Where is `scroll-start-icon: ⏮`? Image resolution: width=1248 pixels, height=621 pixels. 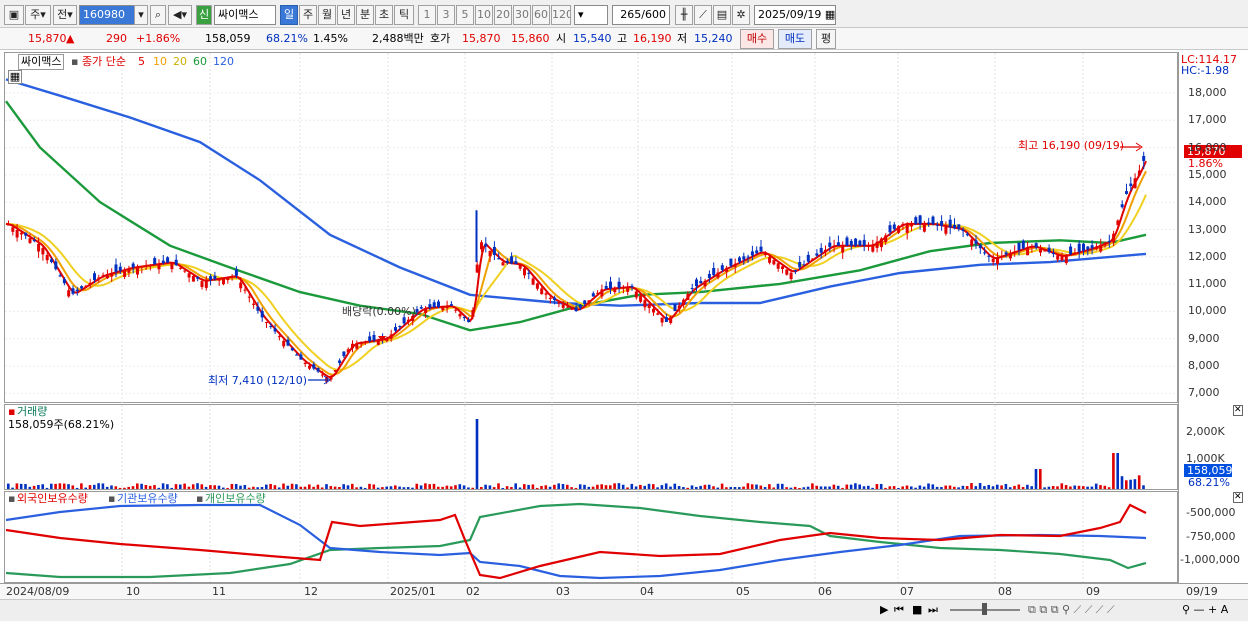 scroll-start-icon: ⏮ is located at coordinates (899, 610).